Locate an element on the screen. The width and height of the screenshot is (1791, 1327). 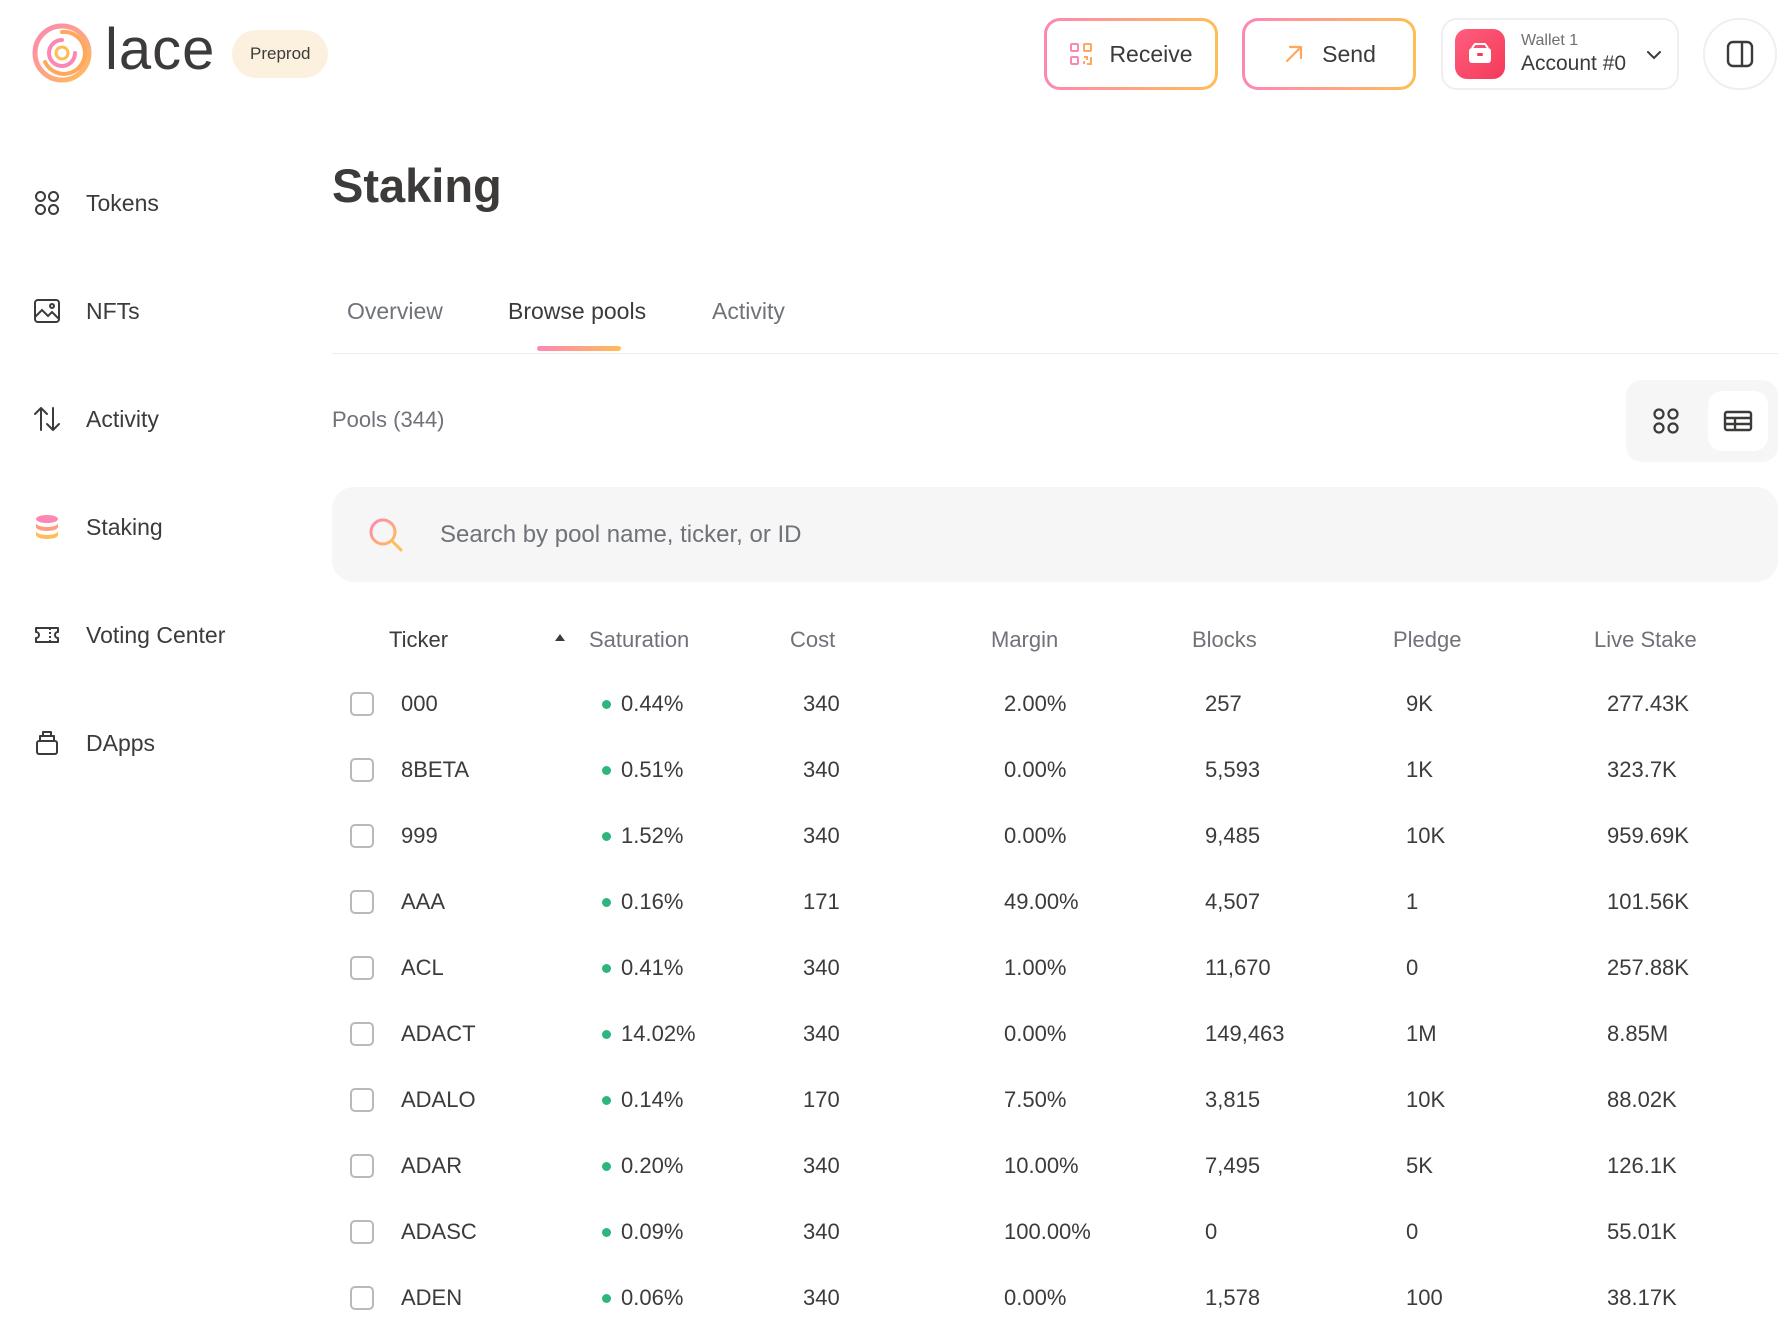
sidebar-item-staking: Staking is located at coordinates (97, 527).